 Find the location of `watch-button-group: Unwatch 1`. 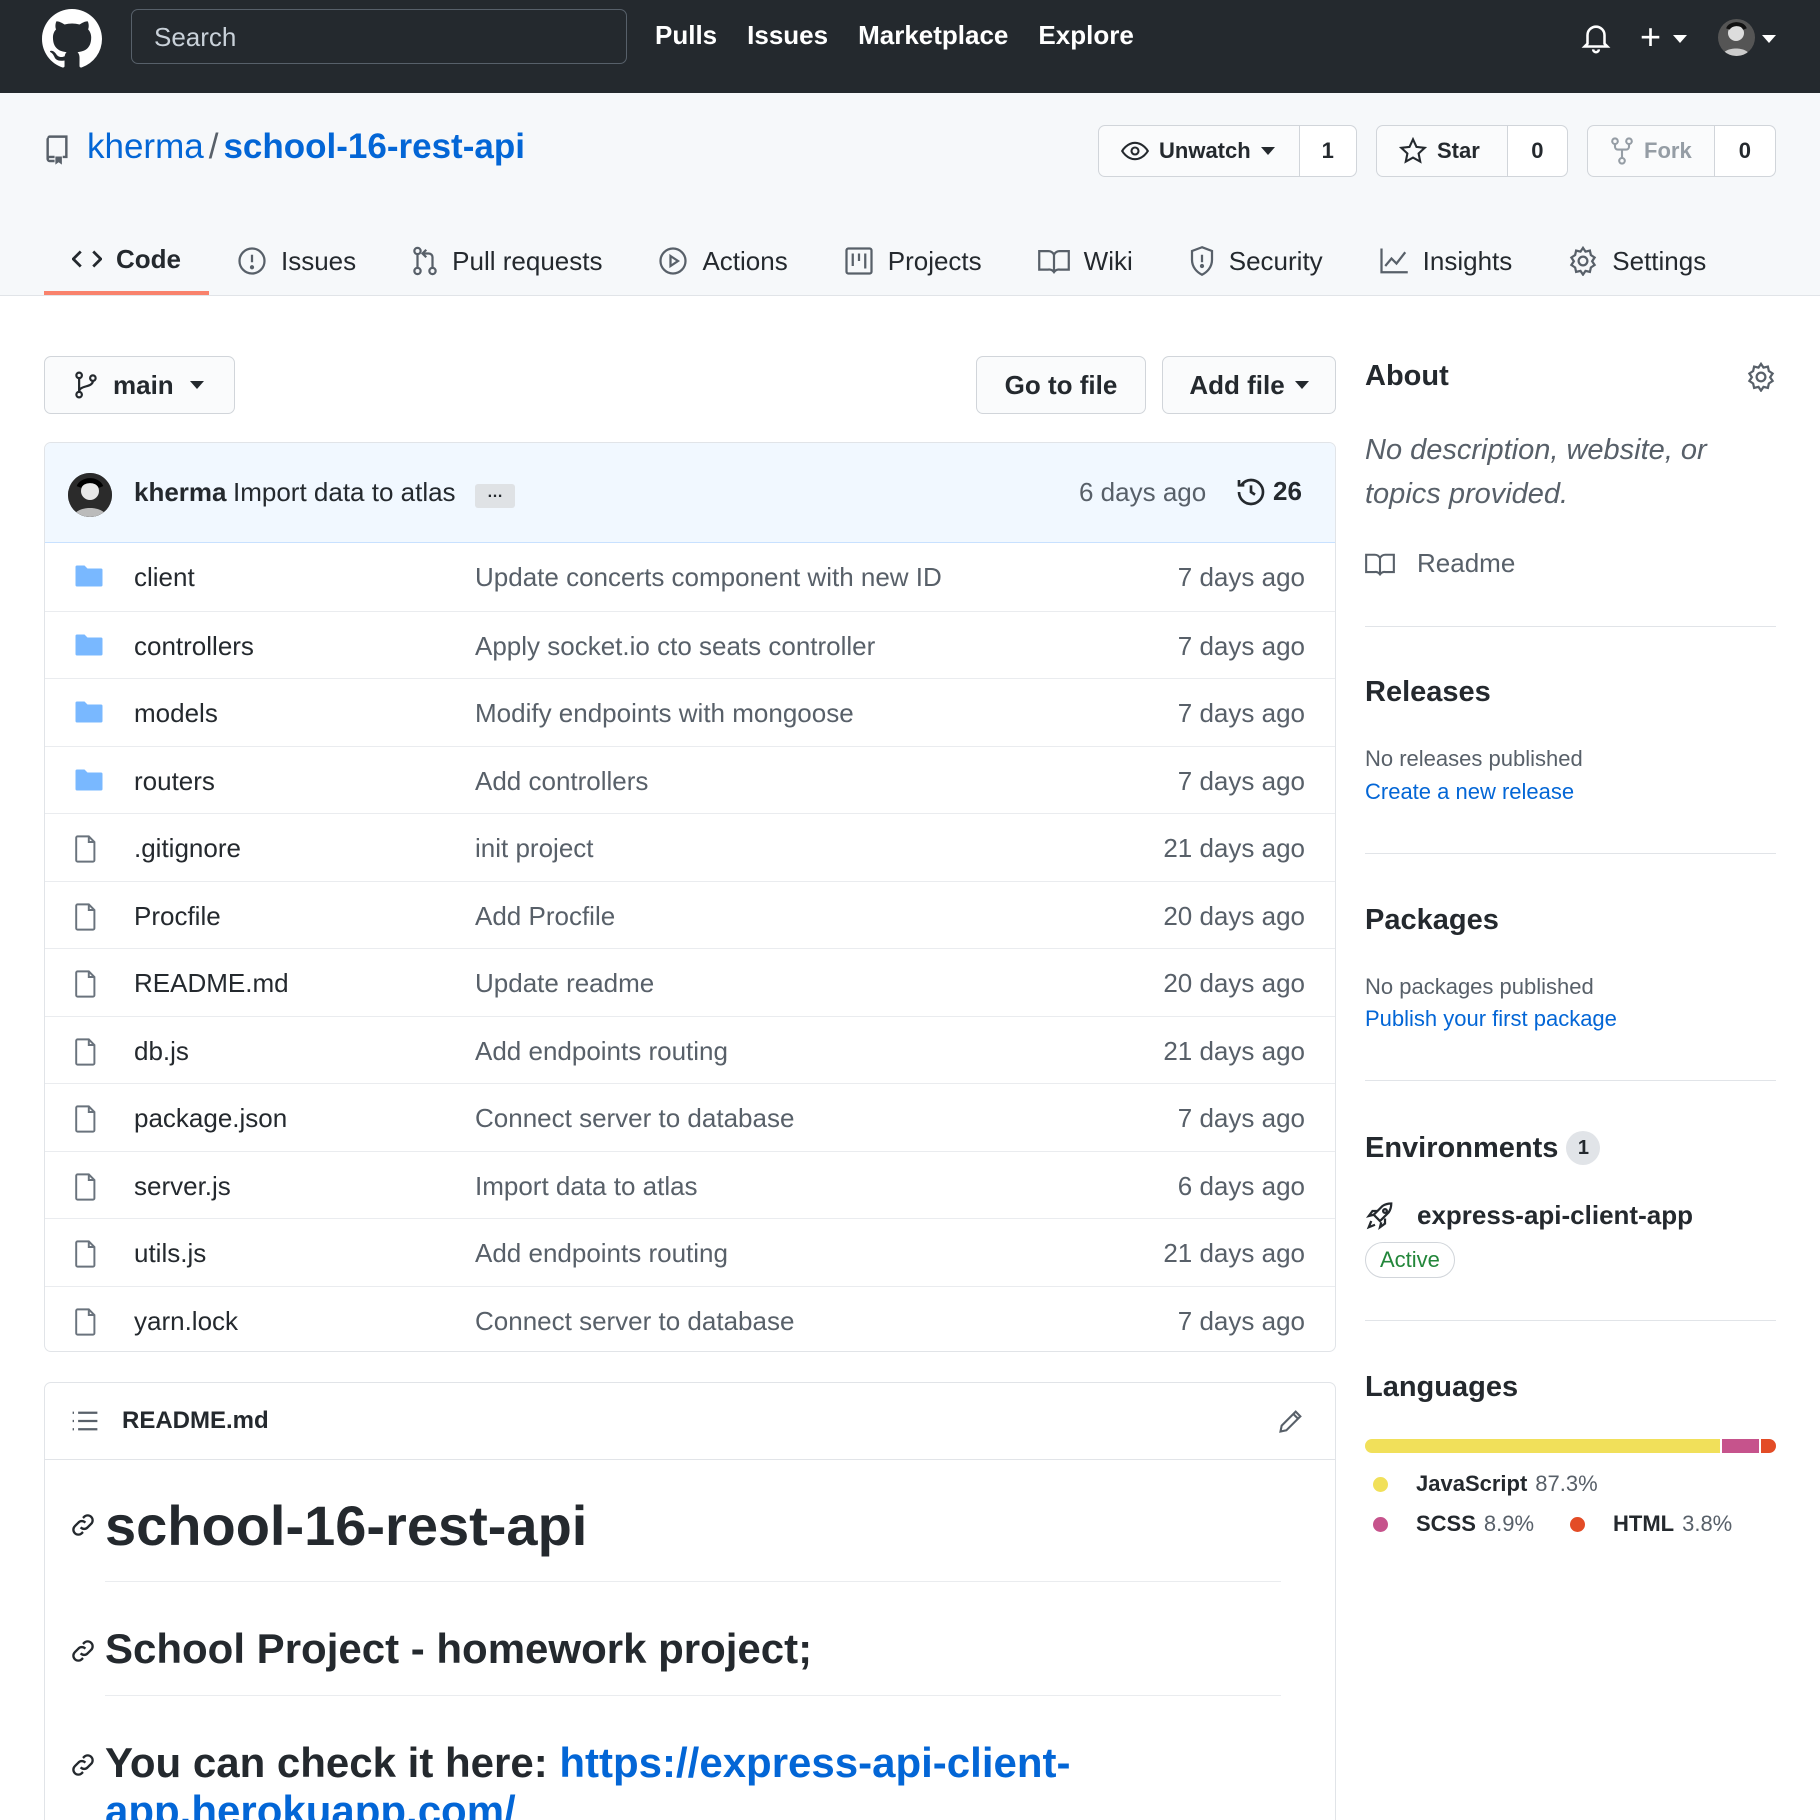

watch-button-group: Unwatch 1 is located at coordinates (1227, 151).